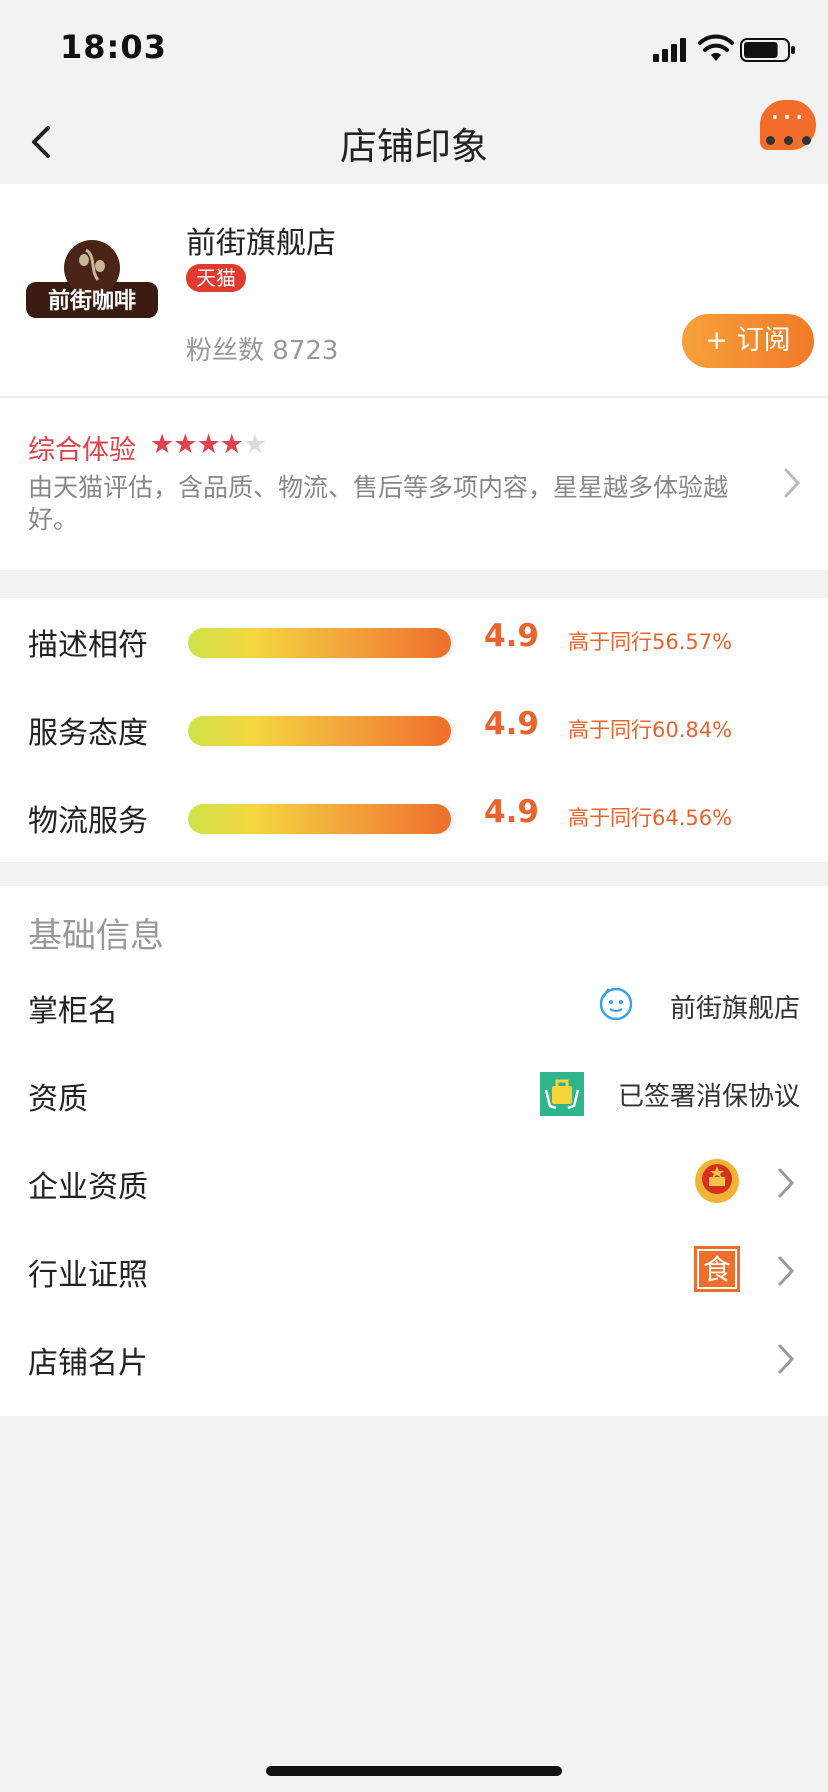  Describe the element at coordinates (414, 290) in the screenshot. I see `store-header-card: 前街咖啡 前街旗舰店 天猫 粉丝数 8723 + 订阅` at that location.